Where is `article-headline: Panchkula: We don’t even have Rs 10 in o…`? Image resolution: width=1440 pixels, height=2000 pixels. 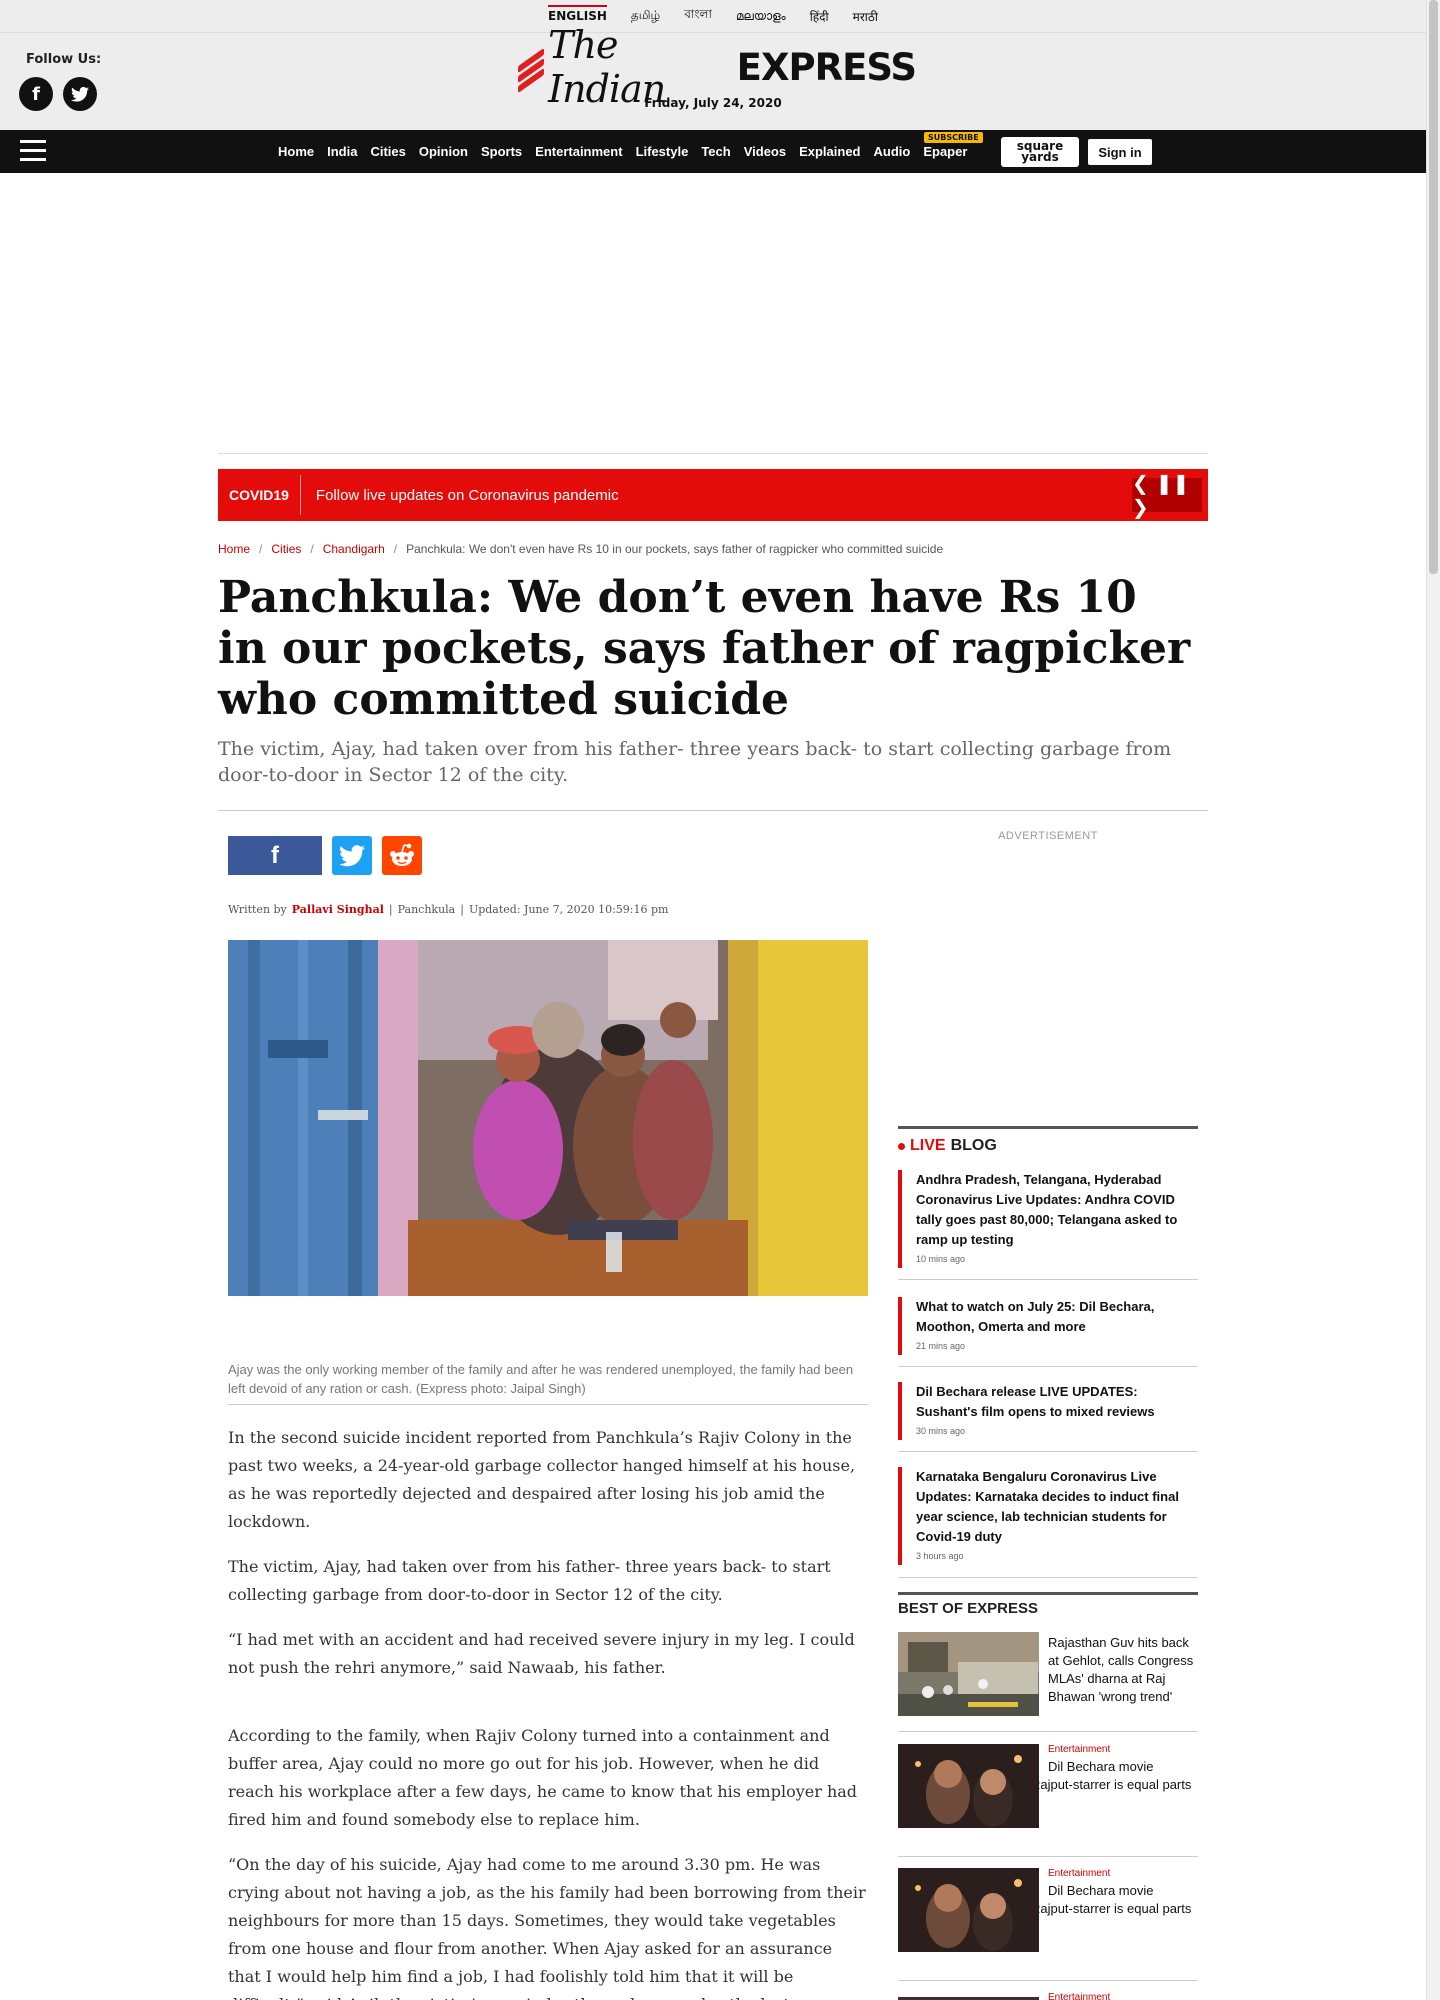
article-headline: Panchkula: We don’t even have Rs 10 in o… is located at coordinates (704, 648).